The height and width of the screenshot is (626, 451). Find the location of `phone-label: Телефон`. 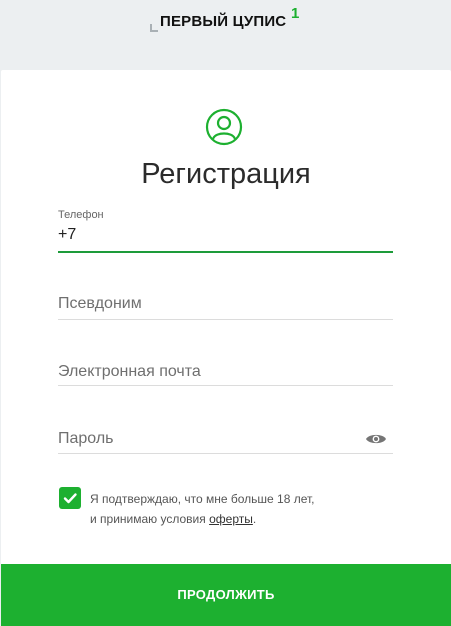

phone-label: Телефон is located at coordinates (81, 215).